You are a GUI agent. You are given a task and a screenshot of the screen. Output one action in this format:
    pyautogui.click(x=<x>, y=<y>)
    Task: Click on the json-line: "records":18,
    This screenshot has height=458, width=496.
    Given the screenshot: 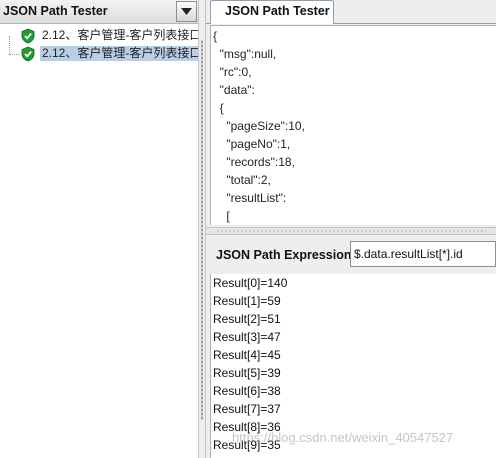 What is the action you would take?
    pyautogui.click(x=254, y=162)
    